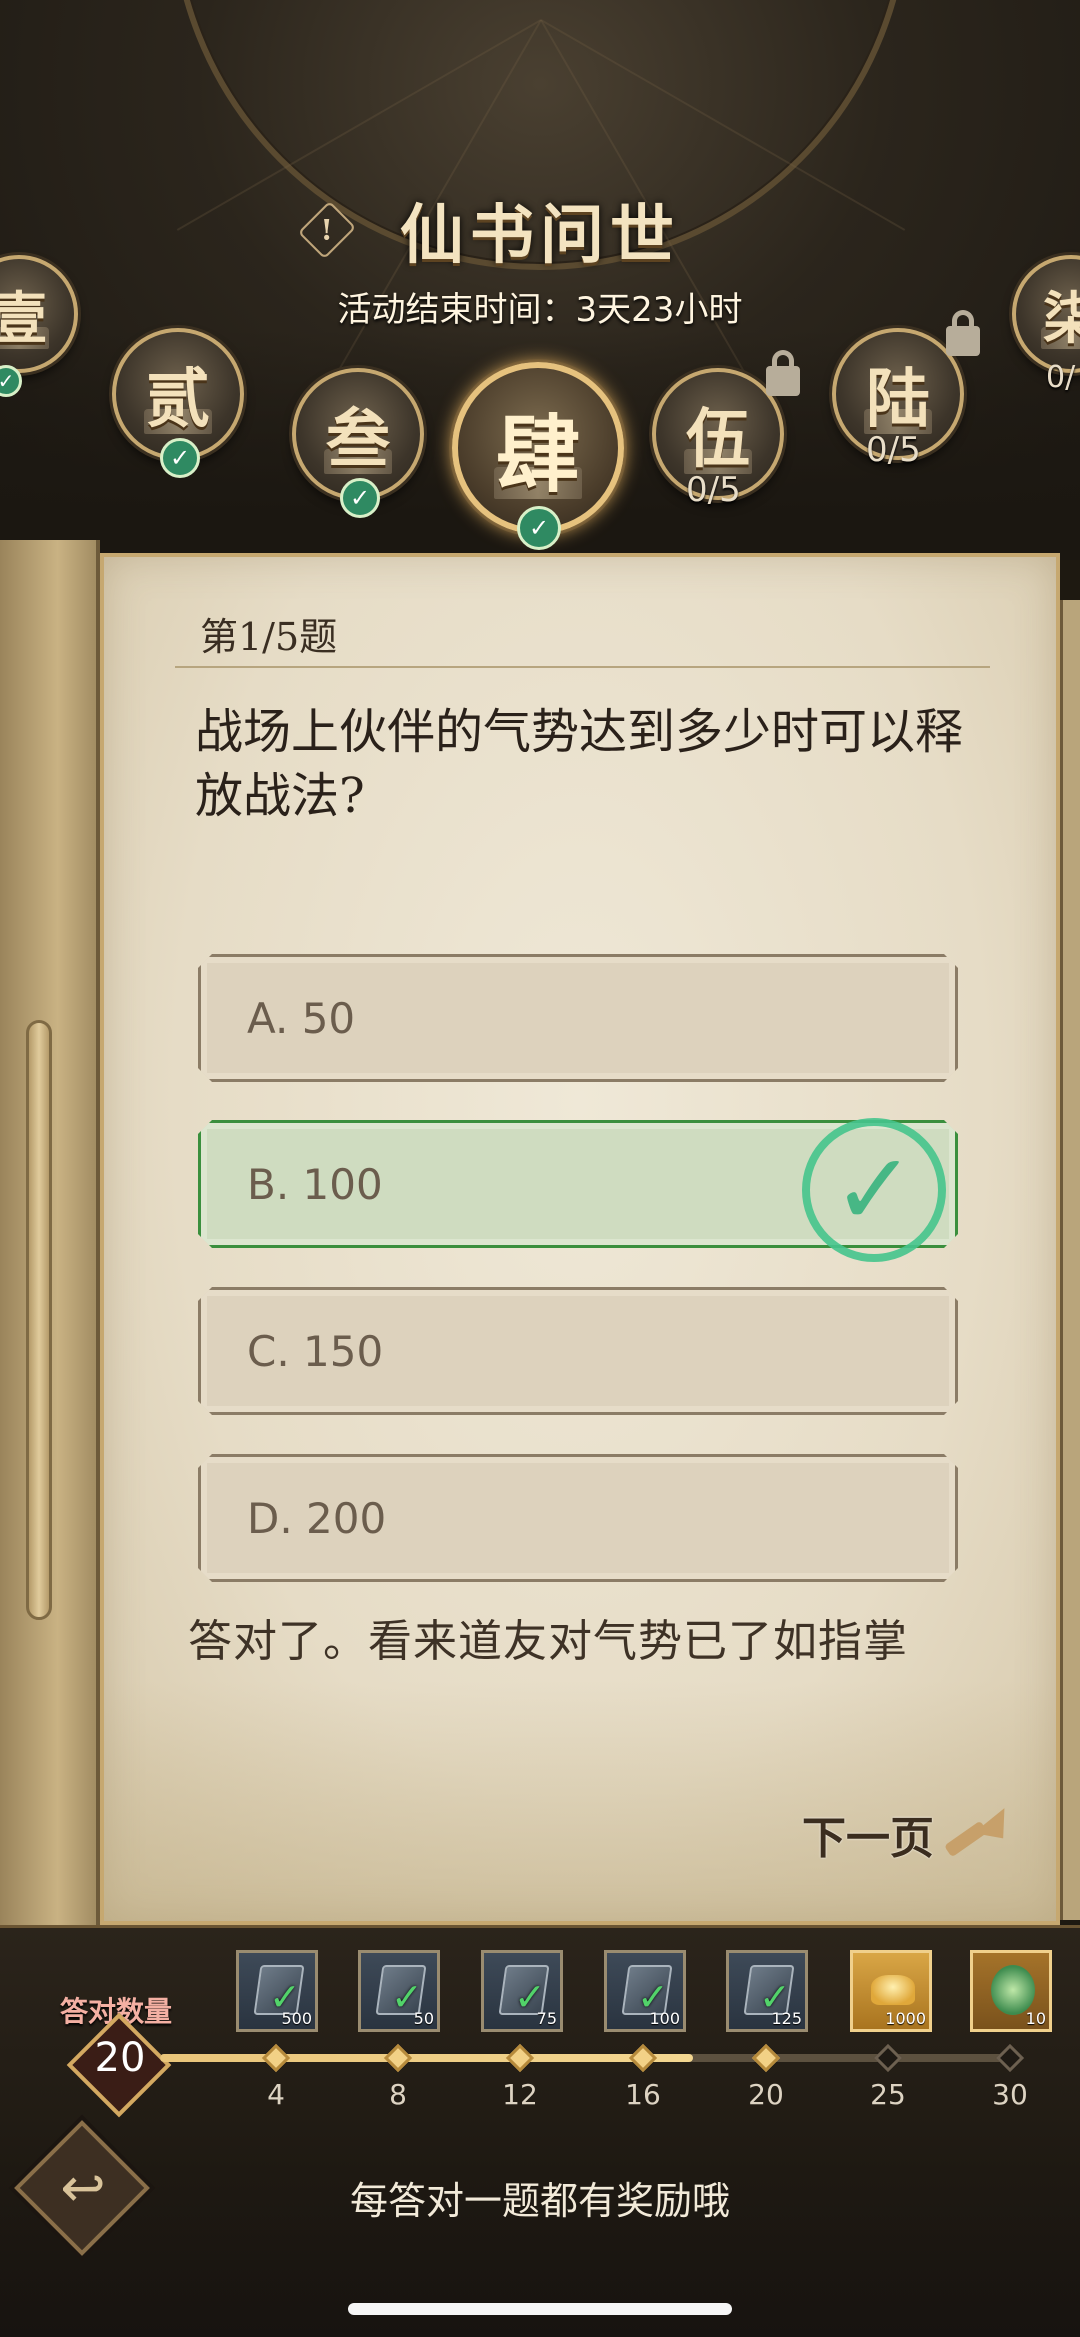 The width and height of the screenshot is (1080, 2337). What do you see at coordinates (578, 1351) in the screenshot?
I see `option-c-button: C. 150` at bounding box center [578, 1351].